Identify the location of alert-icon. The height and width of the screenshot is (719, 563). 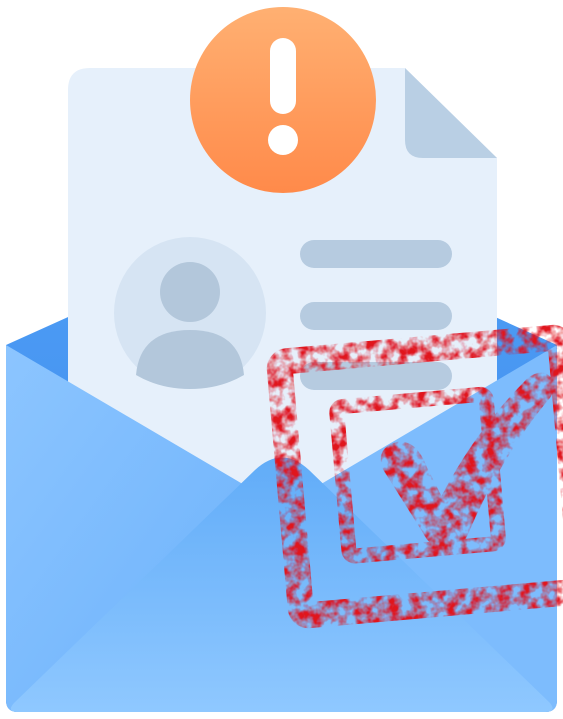
(283, 100).